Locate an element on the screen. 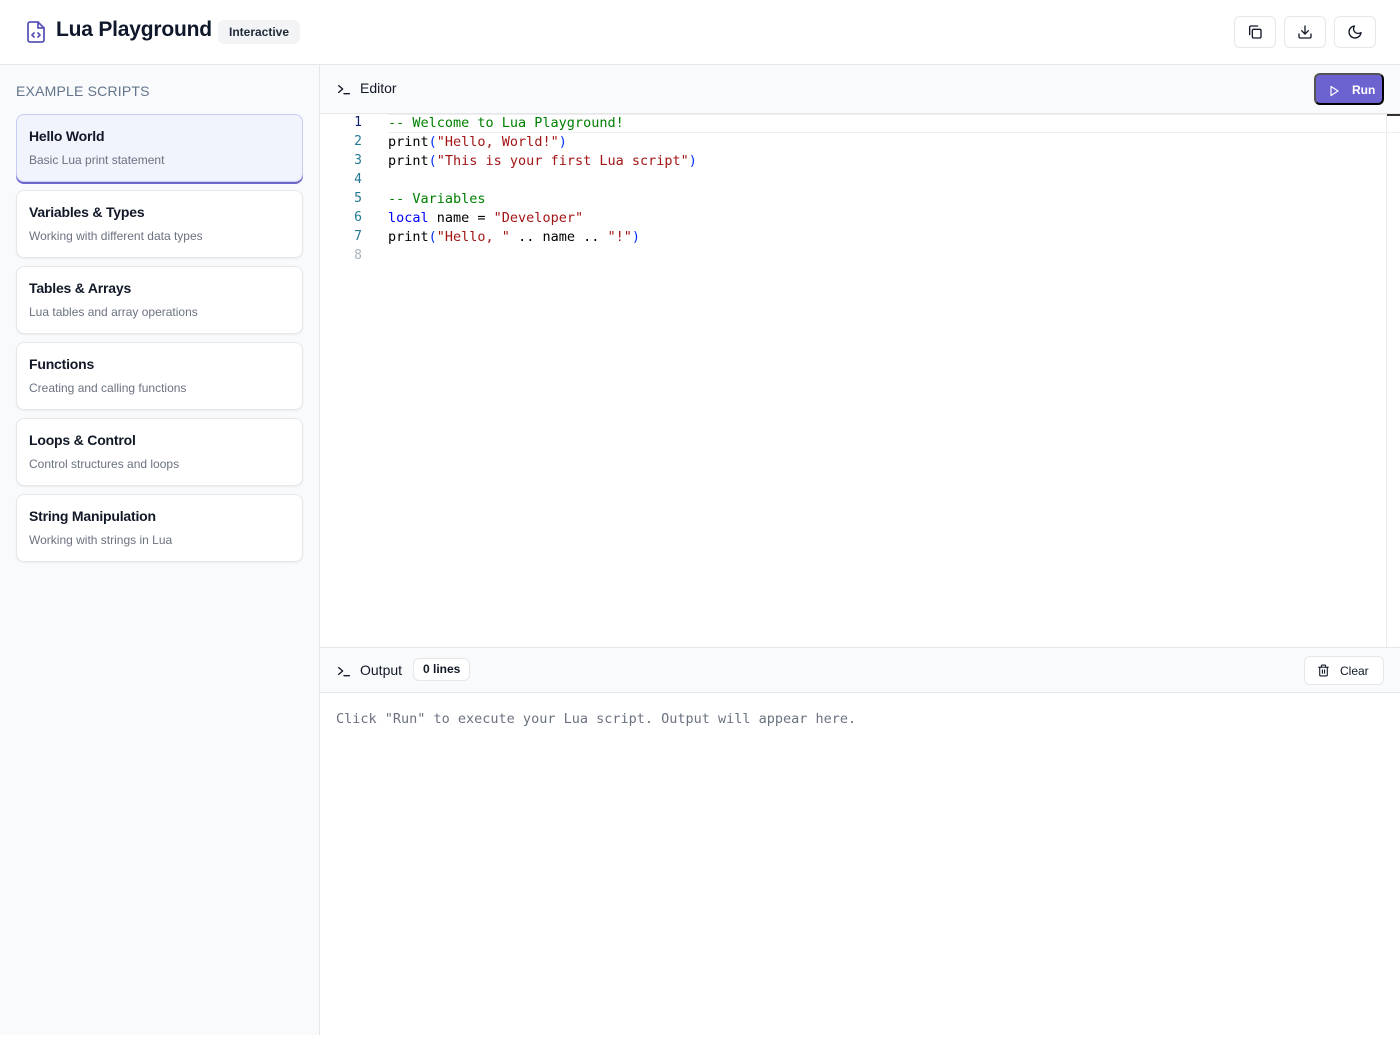  copy-icon is located at coordinates (1255, 32).